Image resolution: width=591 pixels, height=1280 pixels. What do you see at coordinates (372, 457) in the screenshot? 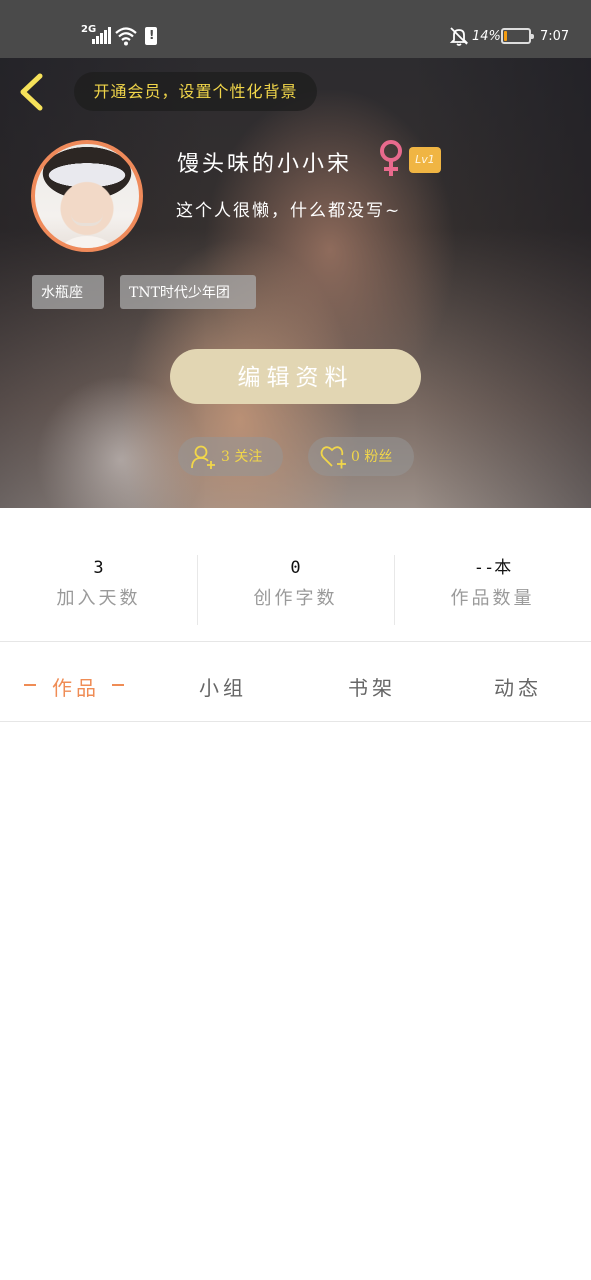
I see `fans-label: 0 粉丝` at bounding box center [372, 457].